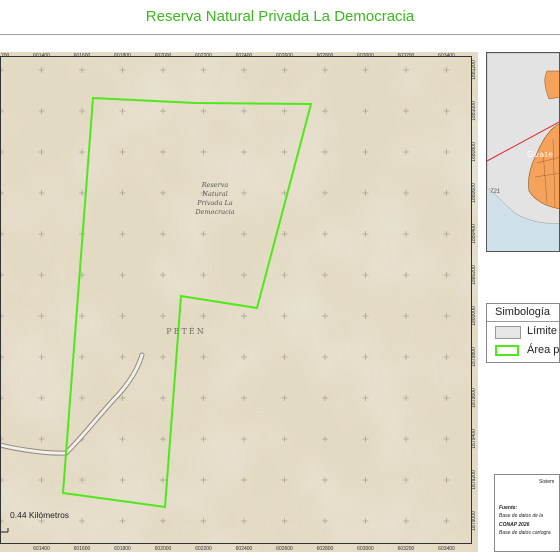  I want to click on legend-swatch-limit, so click(508, 332).